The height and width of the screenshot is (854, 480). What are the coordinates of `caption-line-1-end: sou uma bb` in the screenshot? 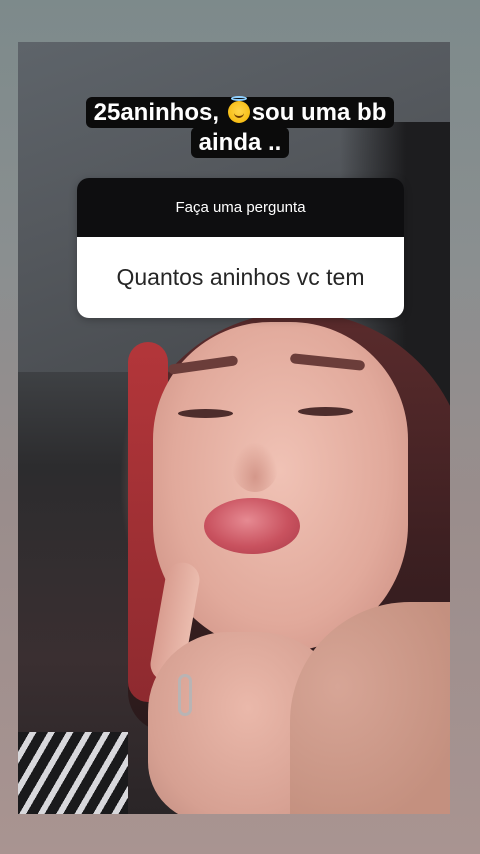 It's located at (319, 112).